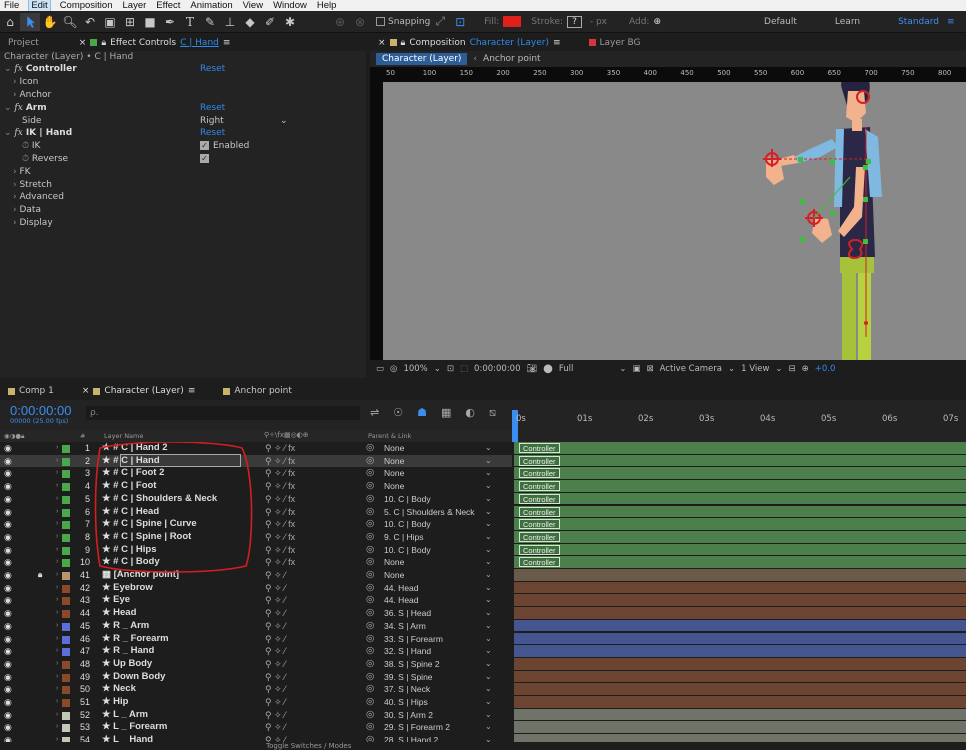 The height and width of the screenshot is (750, 966). I want to click on close-icon: ×, so click(83, 43).